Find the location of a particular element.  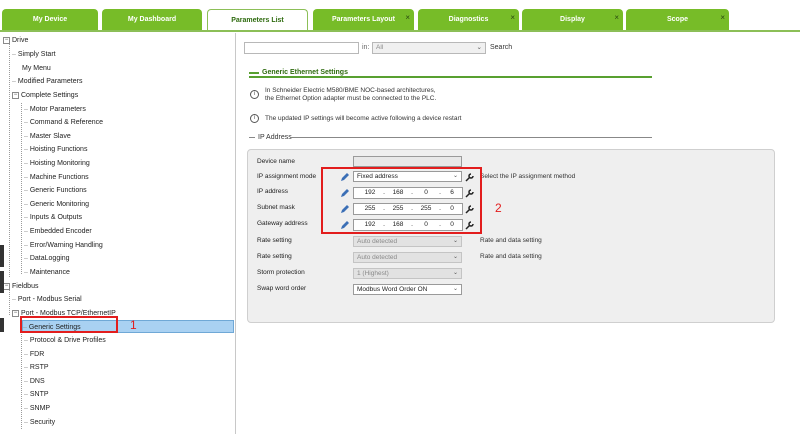

tree-node-fdr: – FDR is located at coordinates (34, 354).